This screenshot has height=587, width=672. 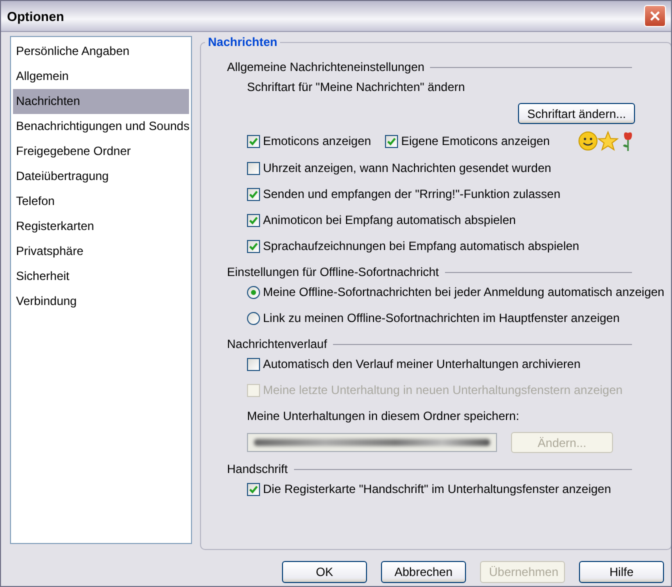 What do you see at coordinates (309, 141) in the screenshot?
I see `checkbox-option: Emoticons anzeigen` at bounding box center [309, 141].